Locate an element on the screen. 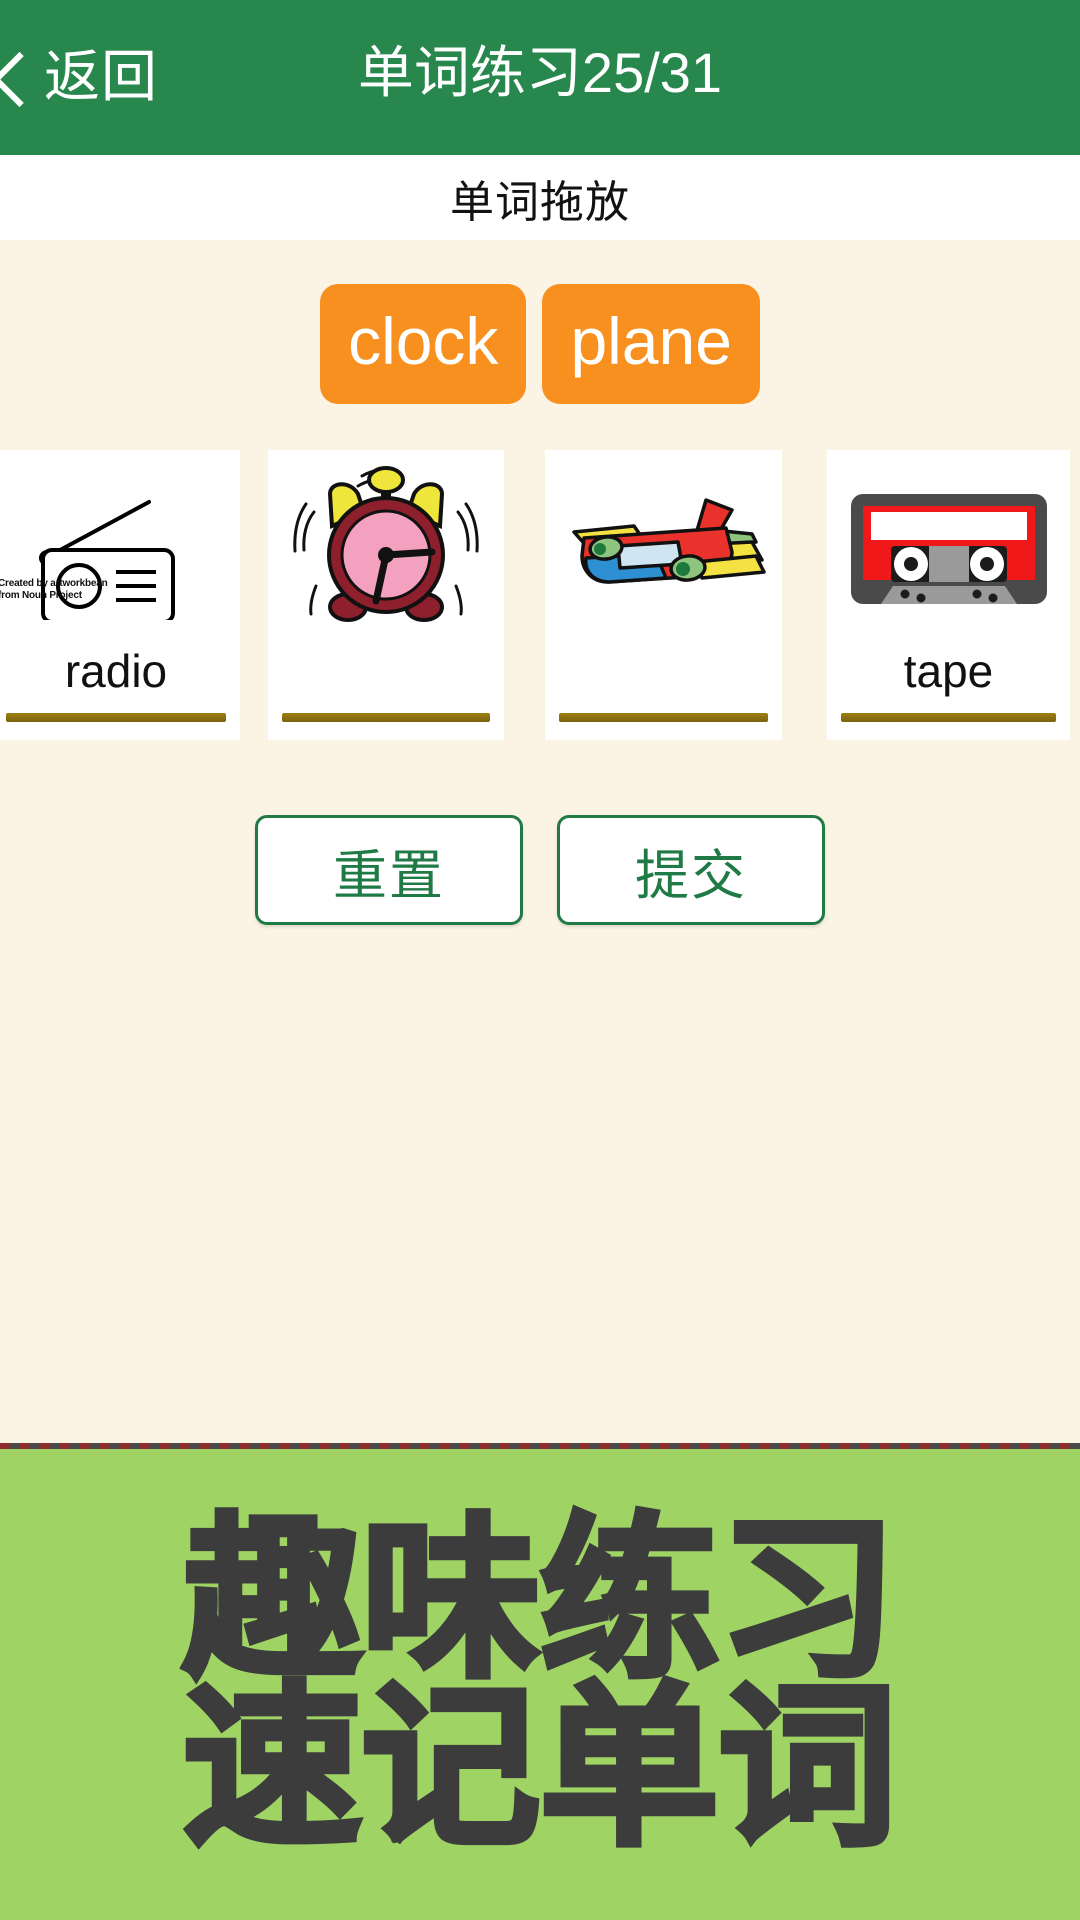  attribution-line-1: Created by artworkbean is located at coordinates (54, 583).